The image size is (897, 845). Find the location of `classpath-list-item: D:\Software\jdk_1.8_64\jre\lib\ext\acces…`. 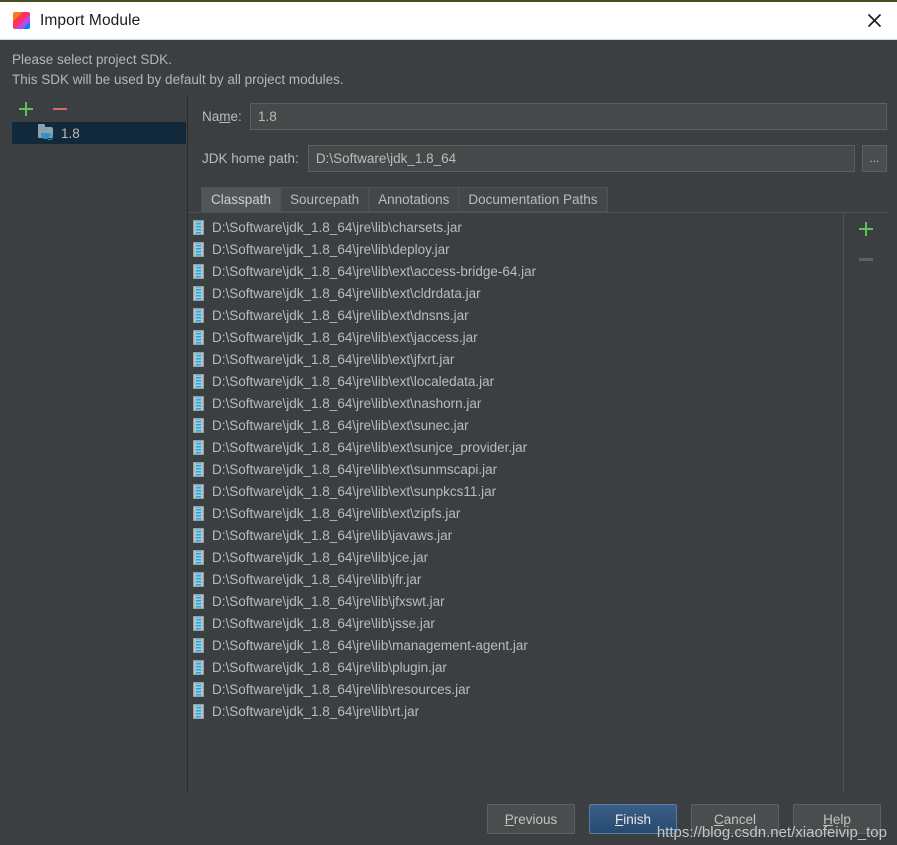

classpath-list-item: D:\Software\jdk_1.8_64\jre\lib\ext\acces… is located at coordinates (515, 271).